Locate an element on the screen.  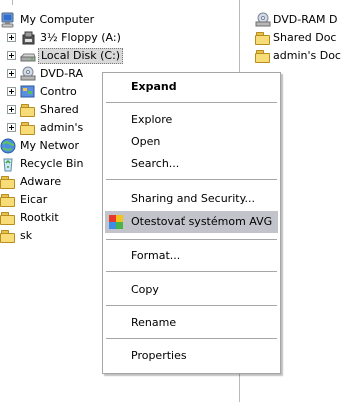
tree-item-label: admin's is located at coordinates (62, 127).